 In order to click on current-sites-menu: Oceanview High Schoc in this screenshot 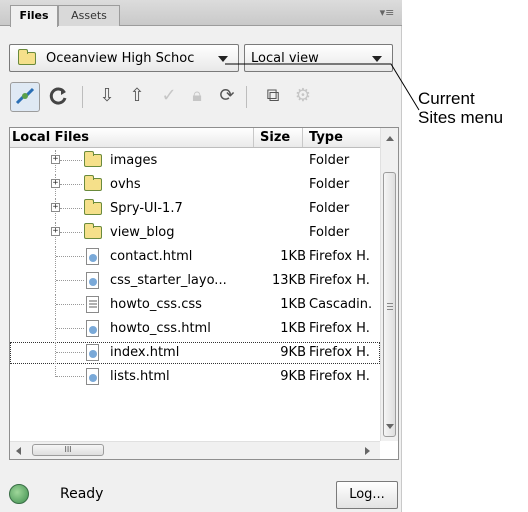, I will do `click(124, 58)`.